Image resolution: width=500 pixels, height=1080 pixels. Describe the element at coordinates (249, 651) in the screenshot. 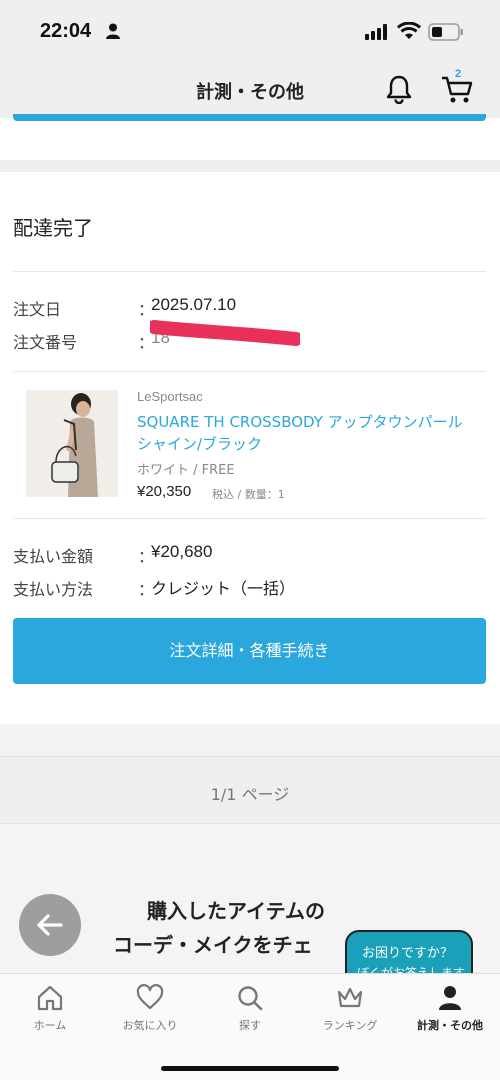

I see `order-detail-button: 注文詳細・各種手続き` at that location.